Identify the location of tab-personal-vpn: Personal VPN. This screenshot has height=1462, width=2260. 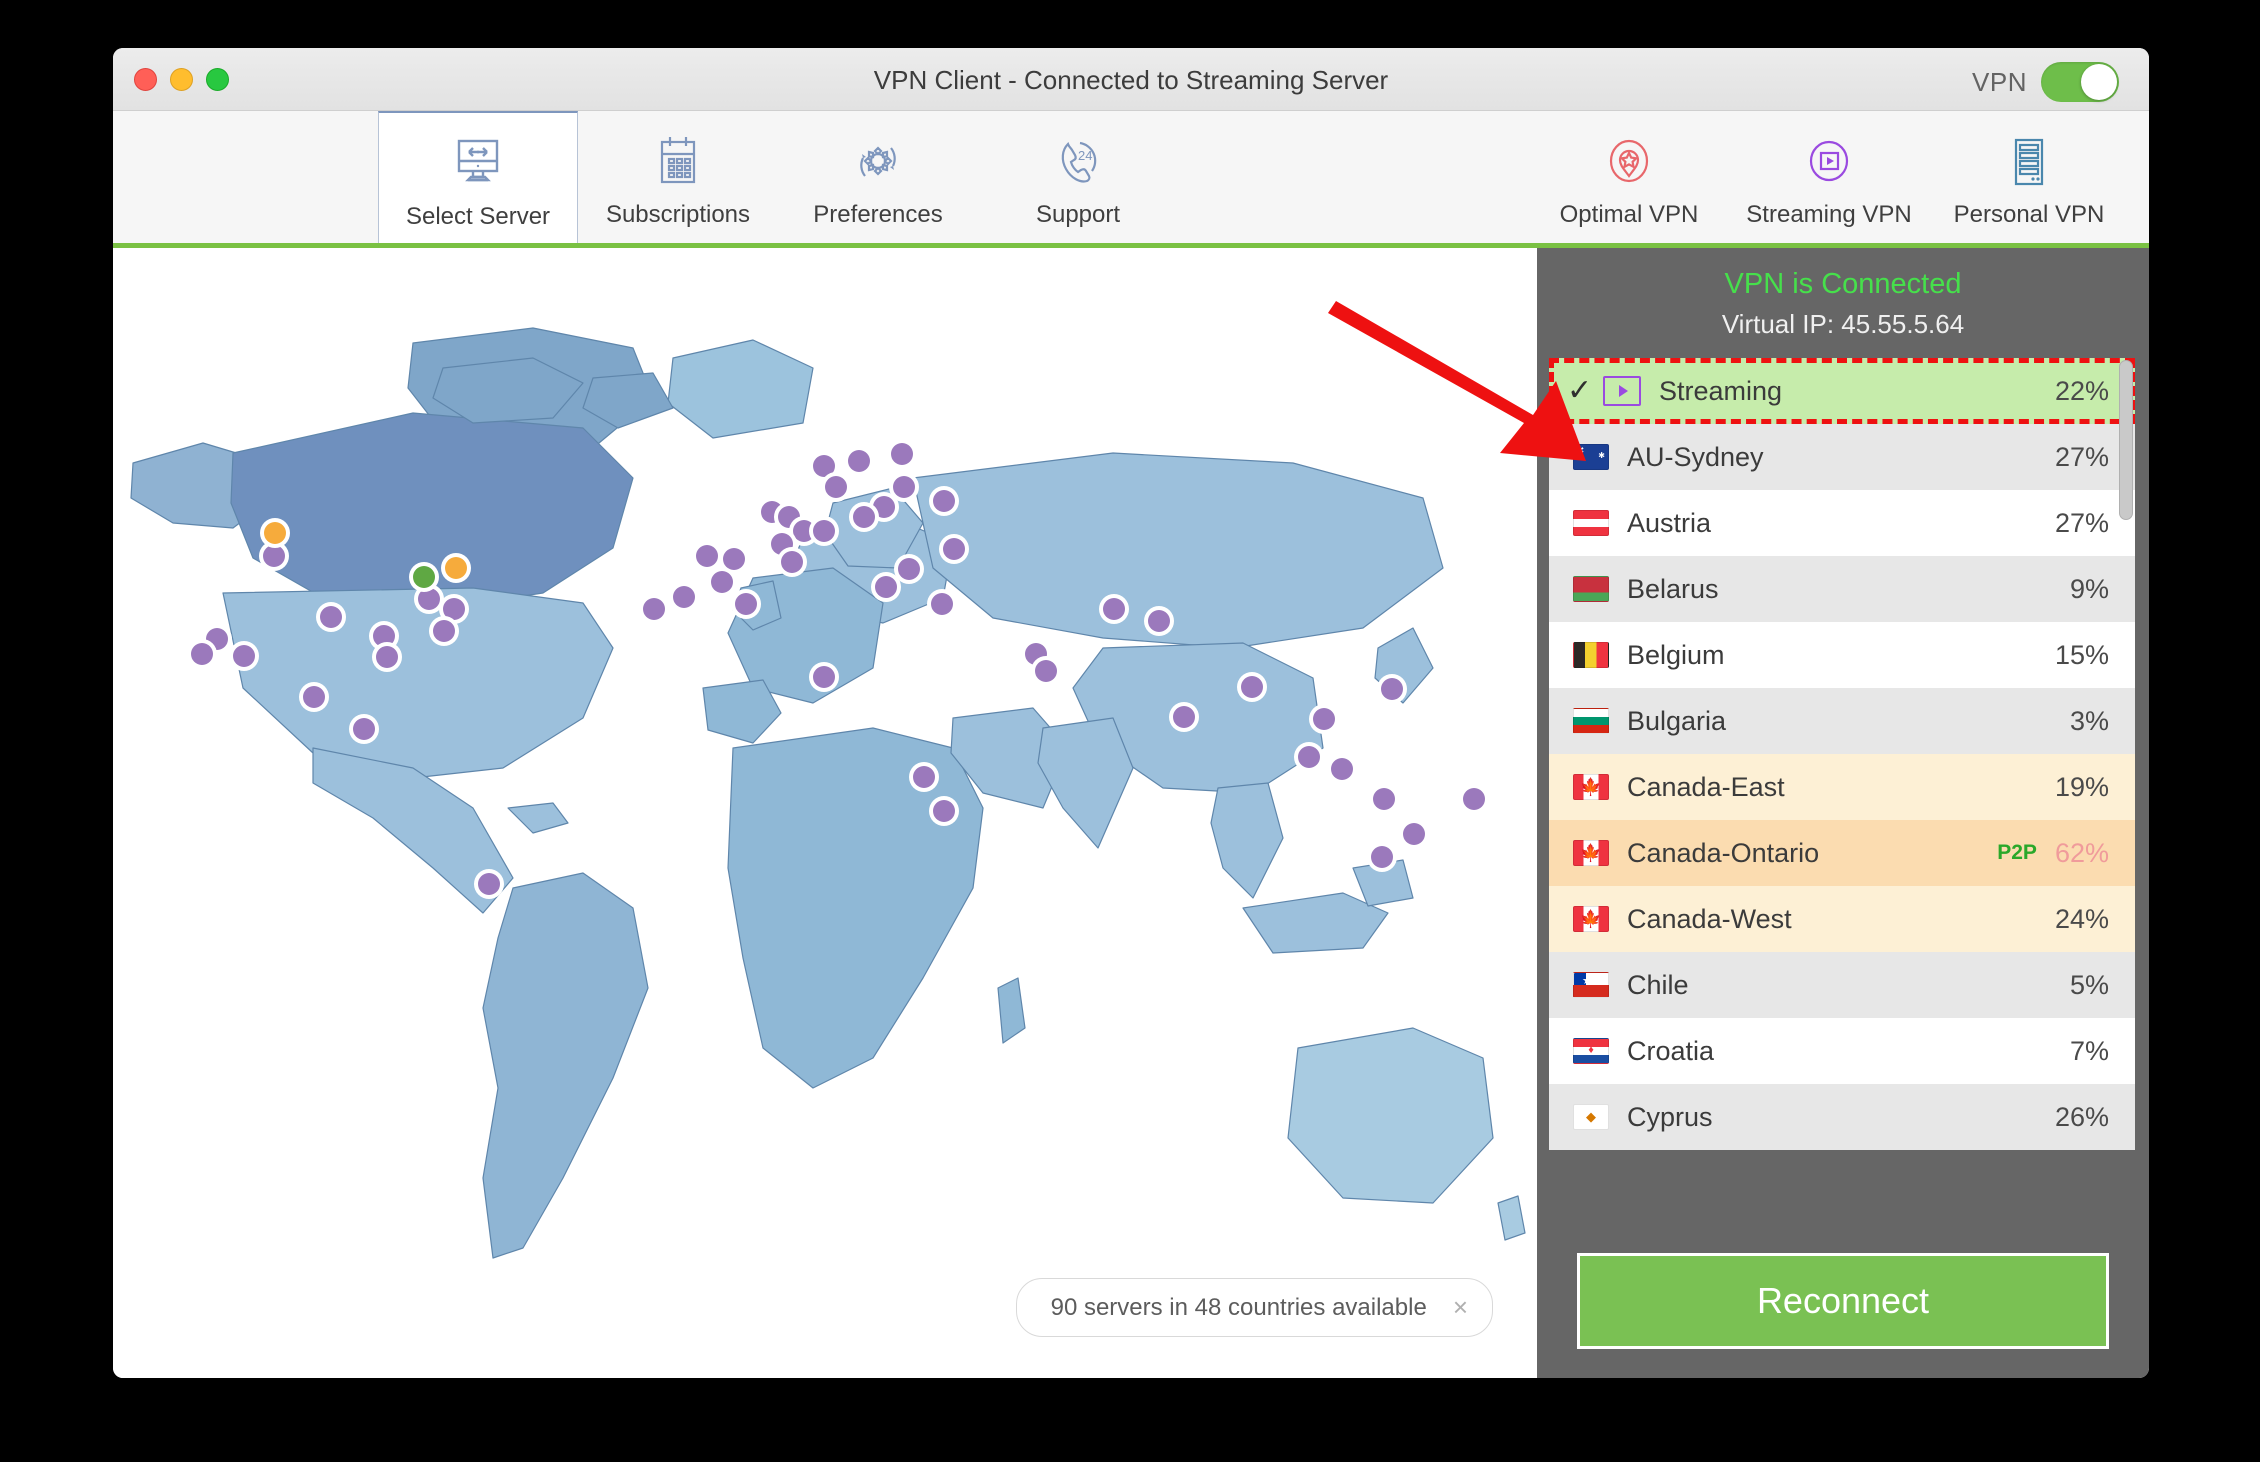
(2029, 177).